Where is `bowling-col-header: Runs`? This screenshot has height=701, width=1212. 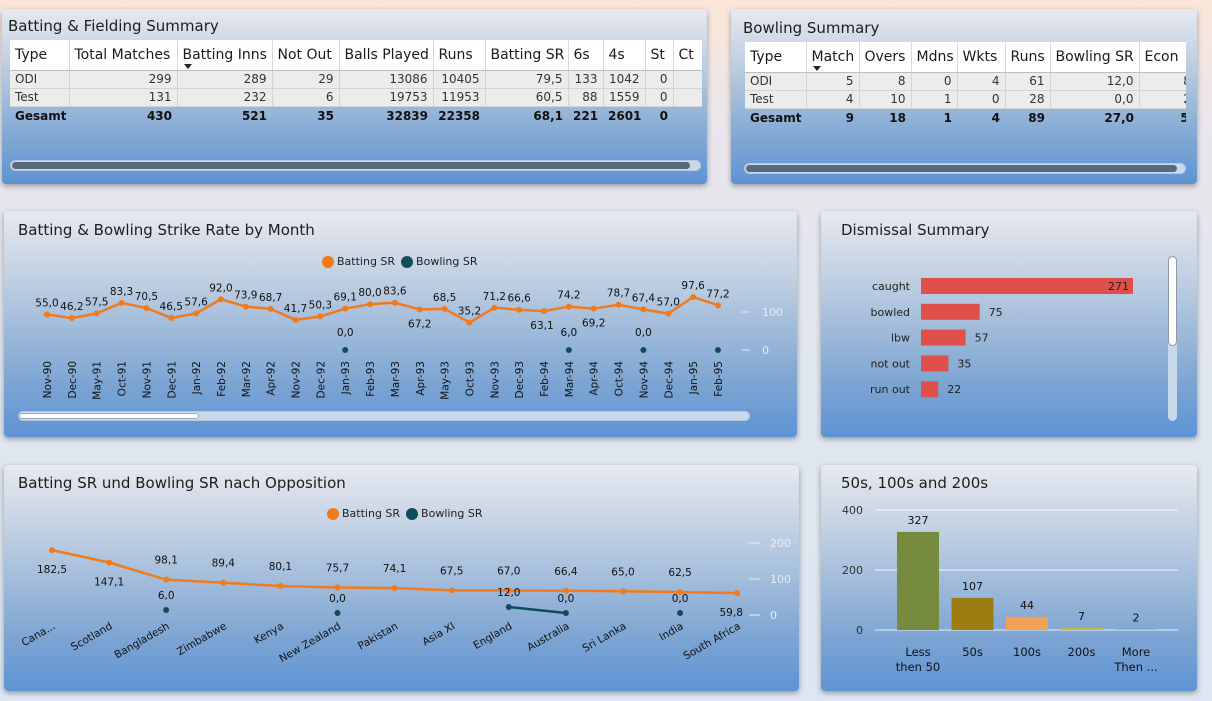 bowling-col-header: Runs is located at coordinates (1027, 57).